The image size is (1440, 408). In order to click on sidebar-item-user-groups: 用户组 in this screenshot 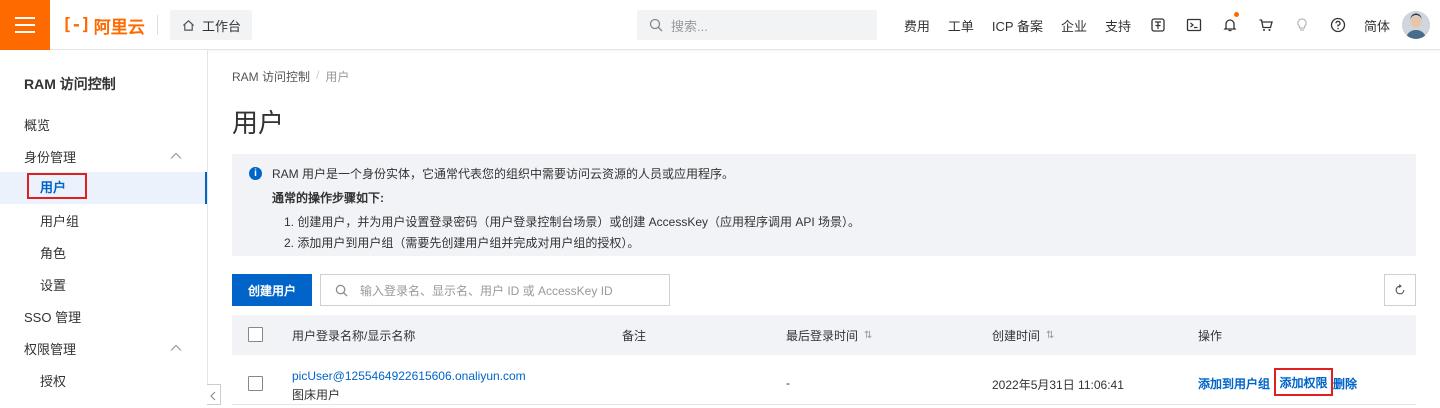, I will do `click(103, 220)`.